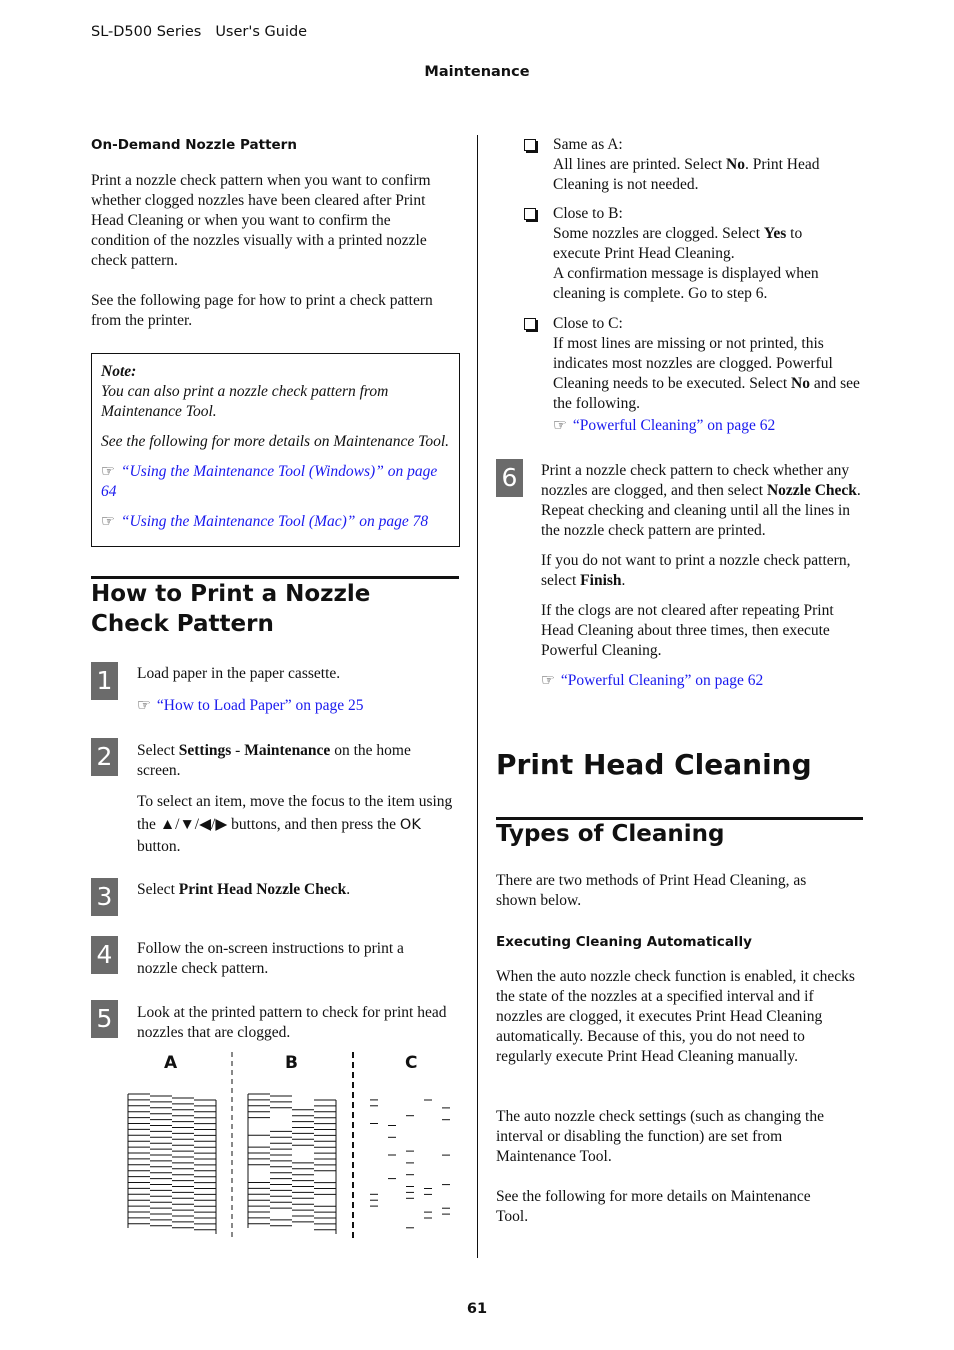 The height and width of the screenshot is (1350, 954). I want to click on step-number: 3, so click(104, 897).